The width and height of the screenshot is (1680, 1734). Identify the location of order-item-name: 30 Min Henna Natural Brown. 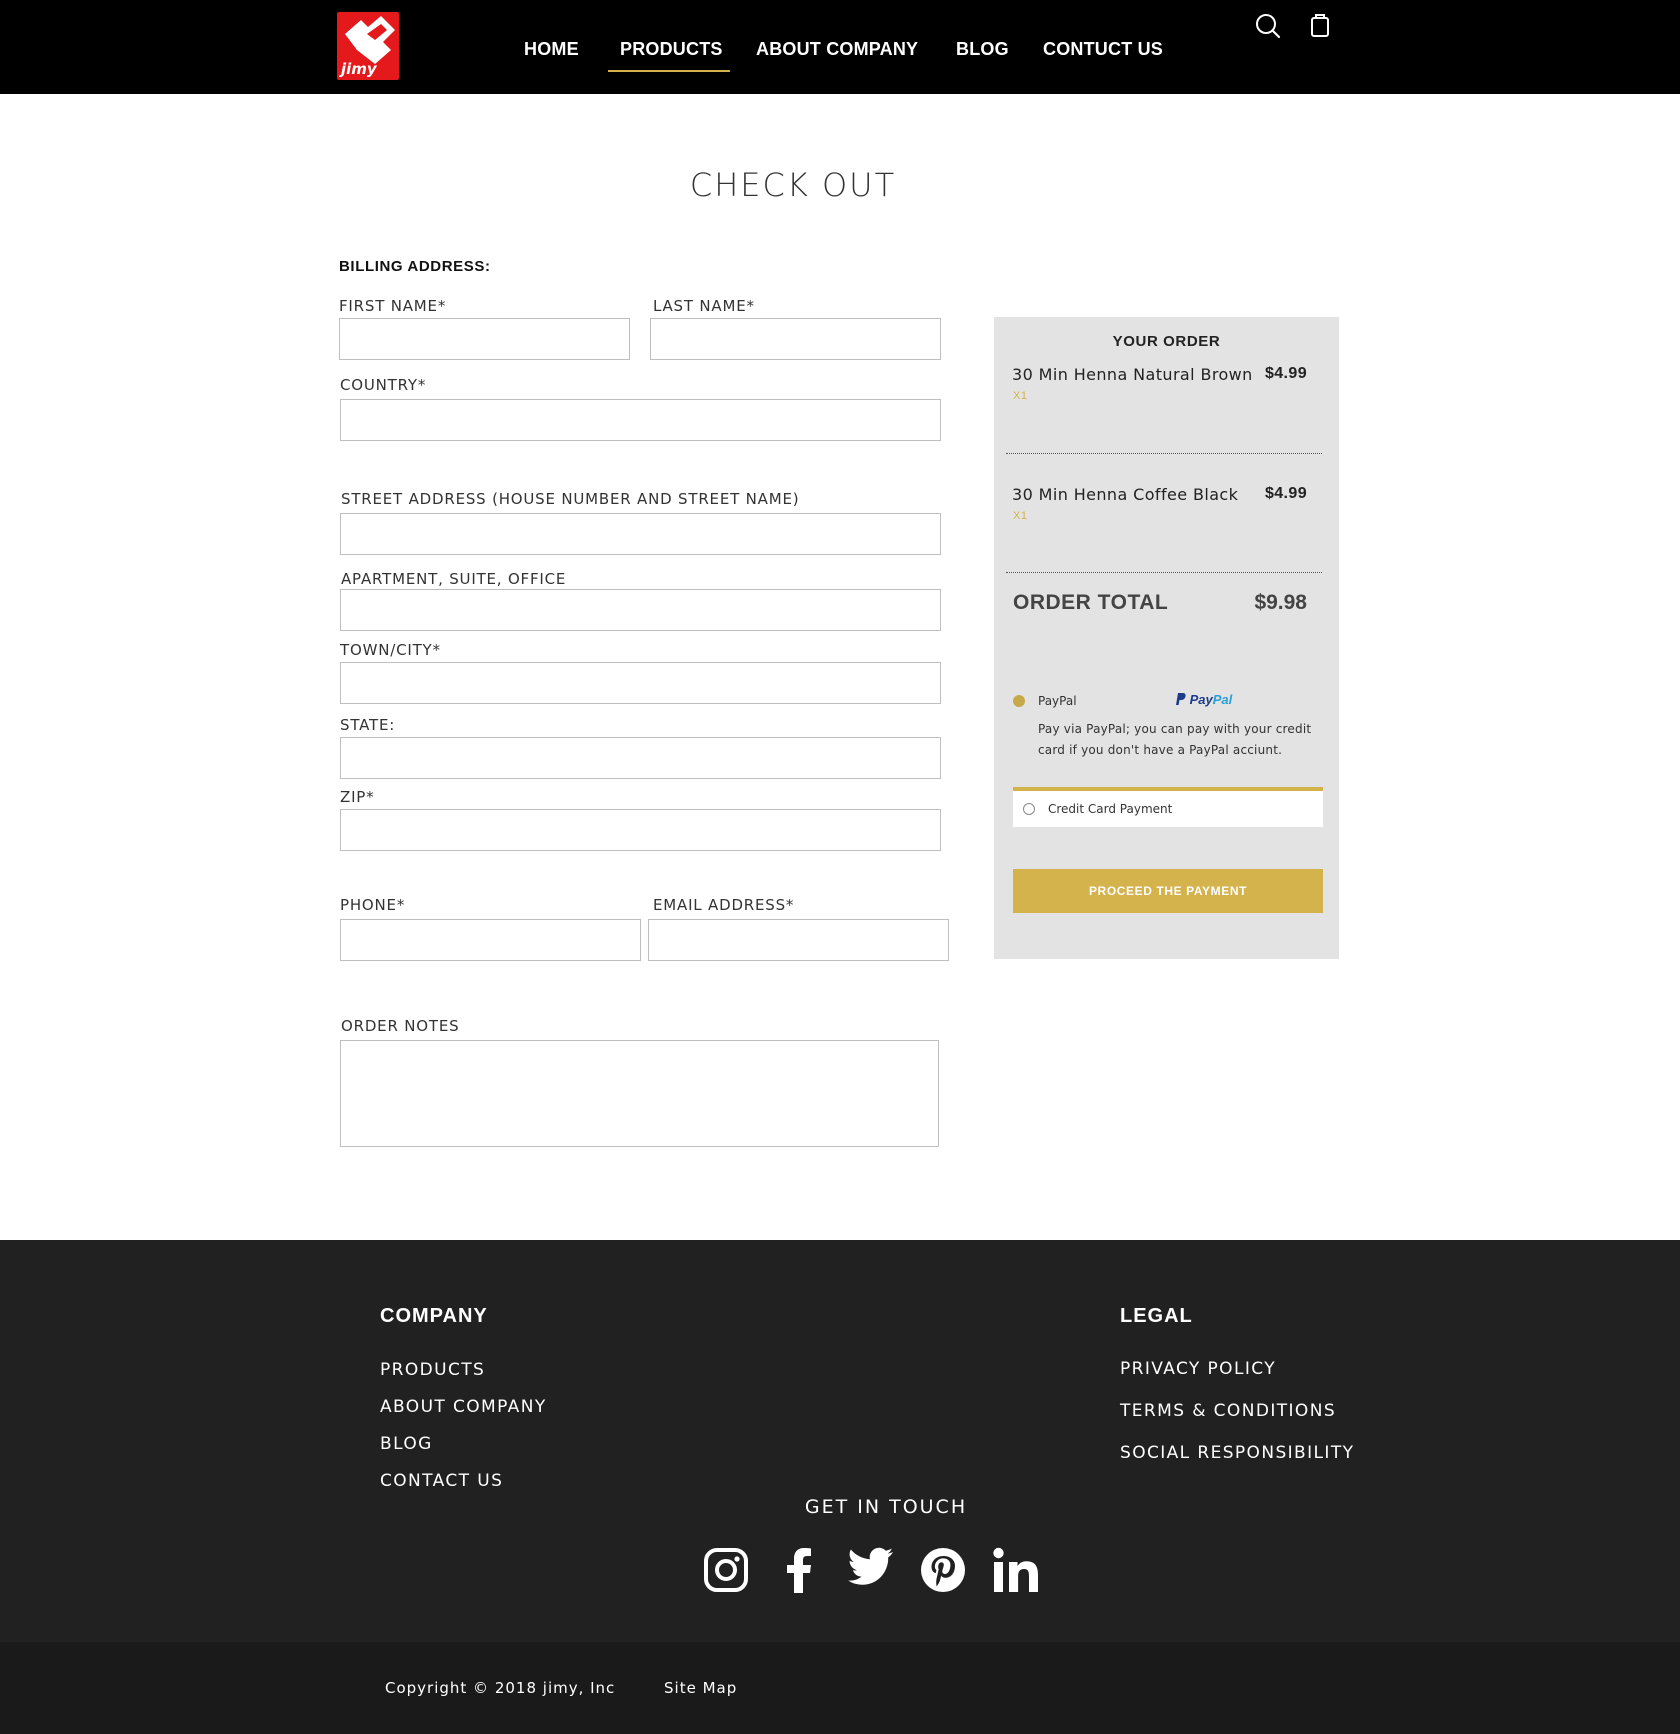
(1132, 374).